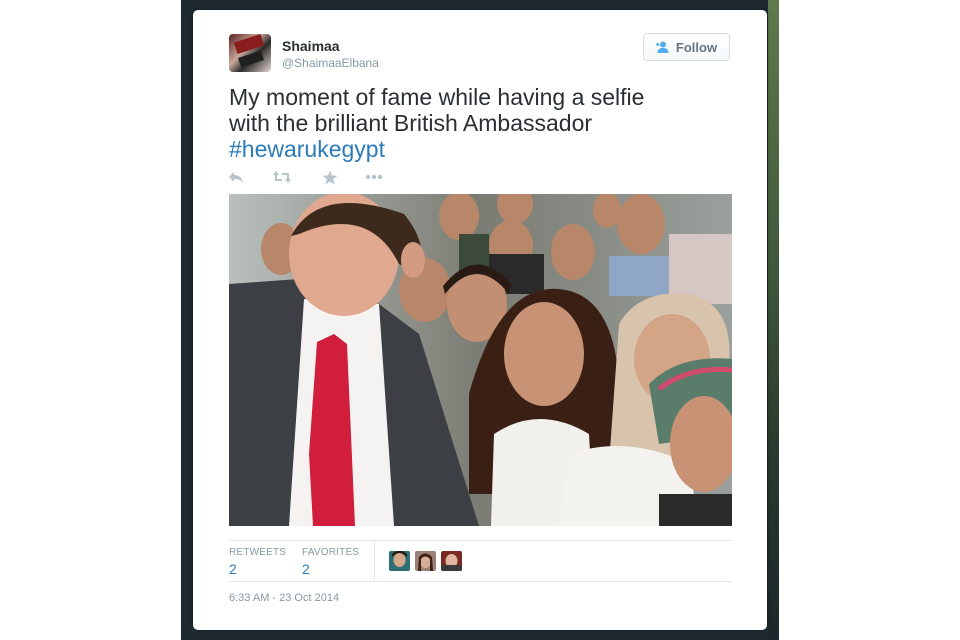 Image resolution: width=960 pixels, height=640 pixels. What do you see at coordinates (484, 149) in the screenshot?
I see `hashtag-link: #hewarukegypt` at bounding box center [484, 149].